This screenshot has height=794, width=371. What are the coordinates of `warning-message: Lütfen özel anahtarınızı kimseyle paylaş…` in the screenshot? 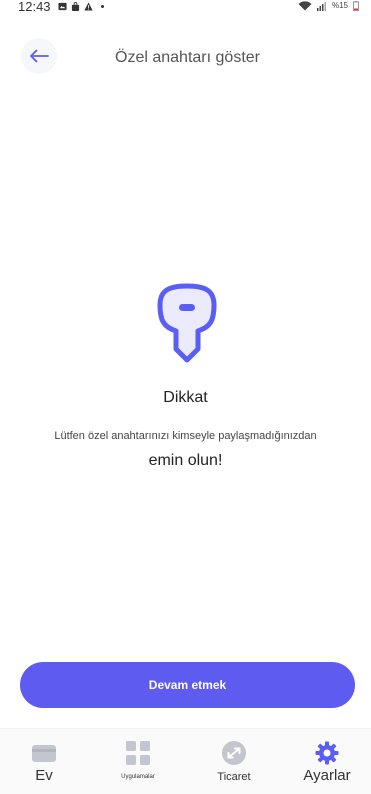 It's located at (185, 436).